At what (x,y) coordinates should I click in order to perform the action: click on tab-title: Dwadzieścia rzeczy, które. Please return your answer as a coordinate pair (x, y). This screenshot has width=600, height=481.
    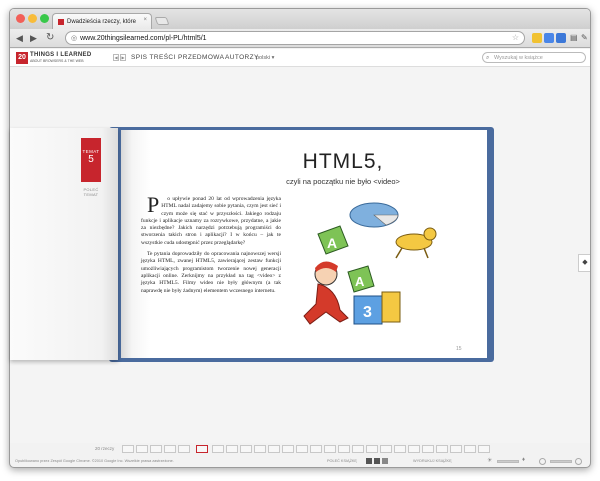
    Looking at the image, I should click on (101, 21).